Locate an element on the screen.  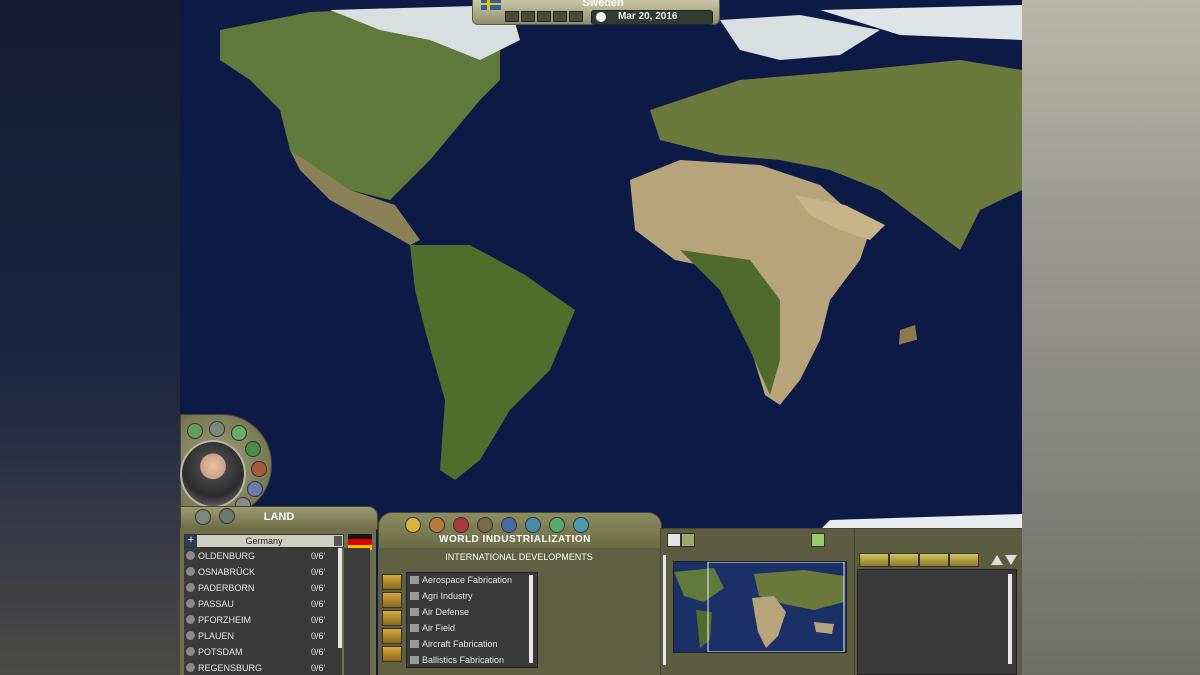
industry-icon is located at coordinates (413, 525).